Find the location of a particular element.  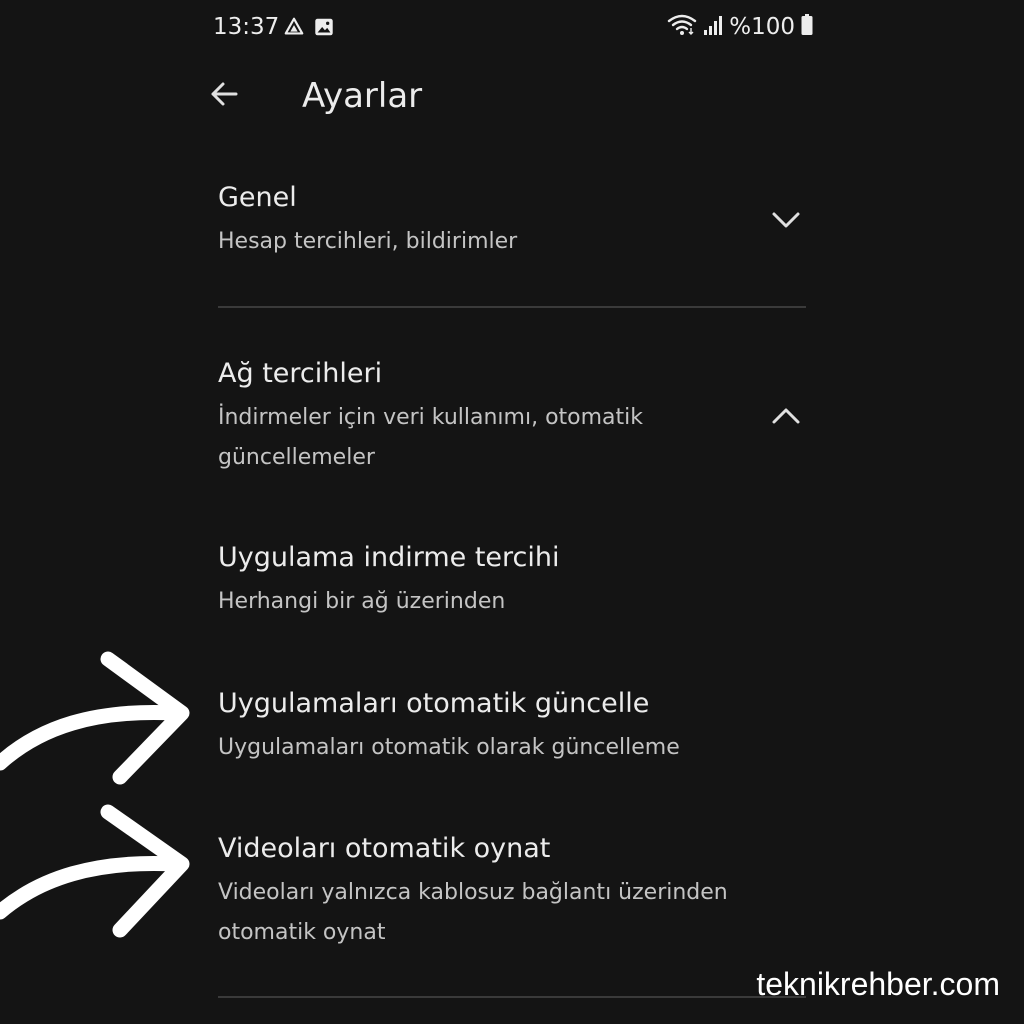

setting-title: Ağ tercihleri is located at coordinates (300, 373).